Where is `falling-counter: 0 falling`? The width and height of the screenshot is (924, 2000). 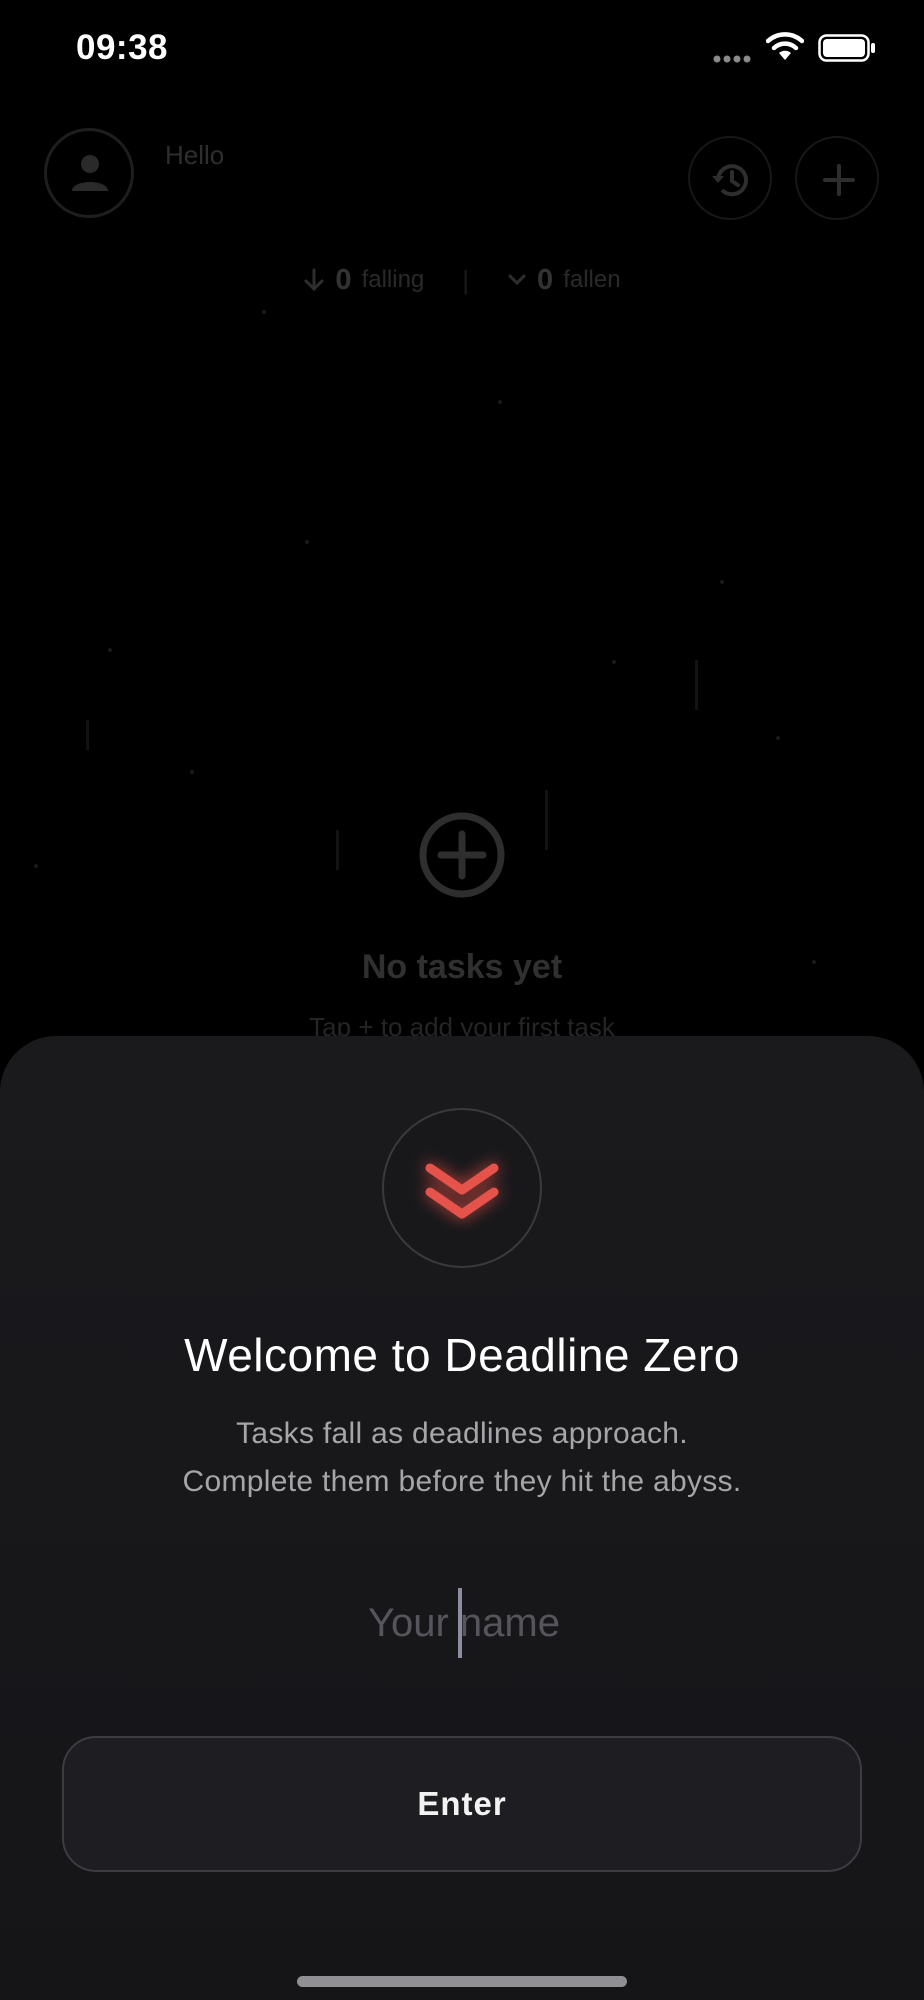
falling-counter: 0 falling is located at coordinates (363, 280).